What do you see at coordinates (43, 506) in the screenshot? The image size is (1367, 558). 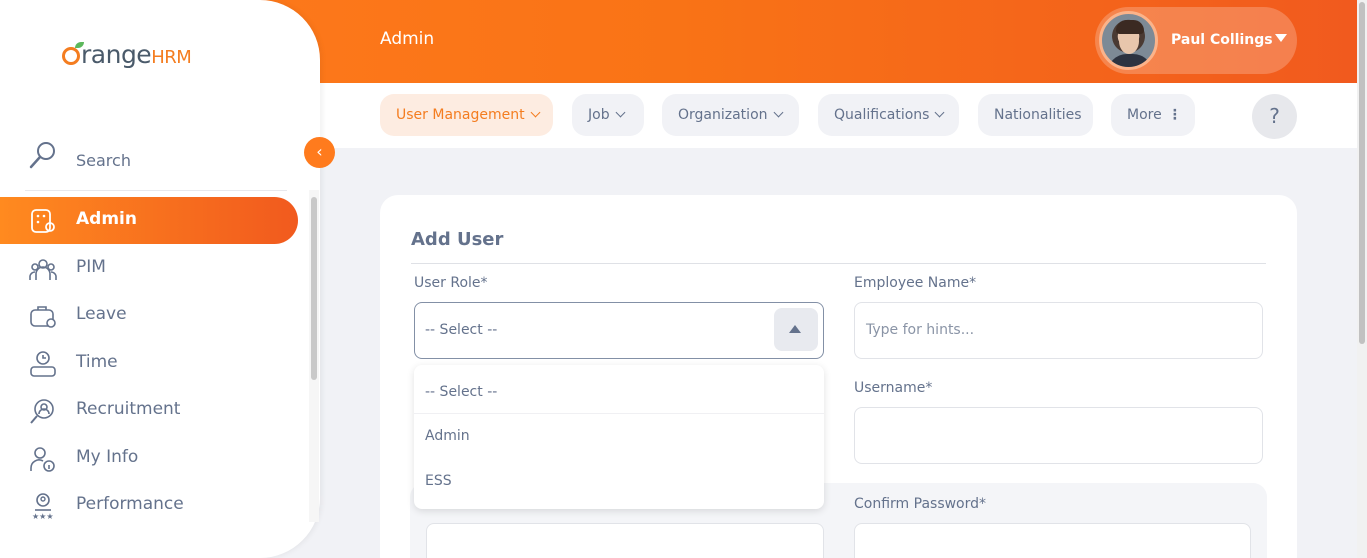 I see `performance-icon: ★★★` at bounding box center [43, 506].